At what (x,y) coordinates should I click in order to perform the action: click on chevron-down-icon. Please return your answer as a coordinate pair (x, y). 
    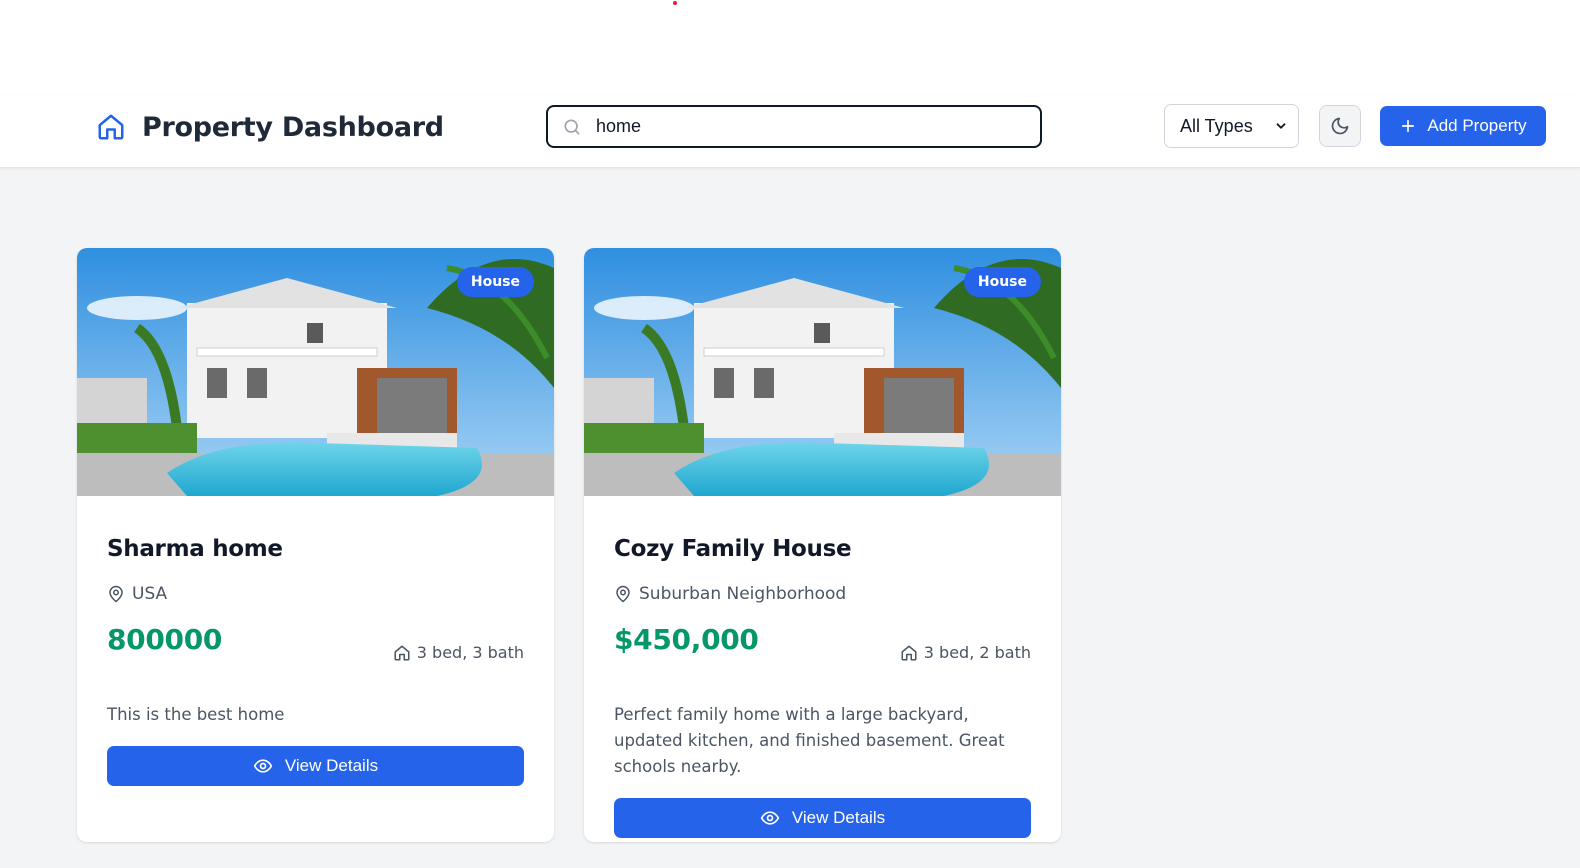
    Looking at the image, I should click on (1281, 126).